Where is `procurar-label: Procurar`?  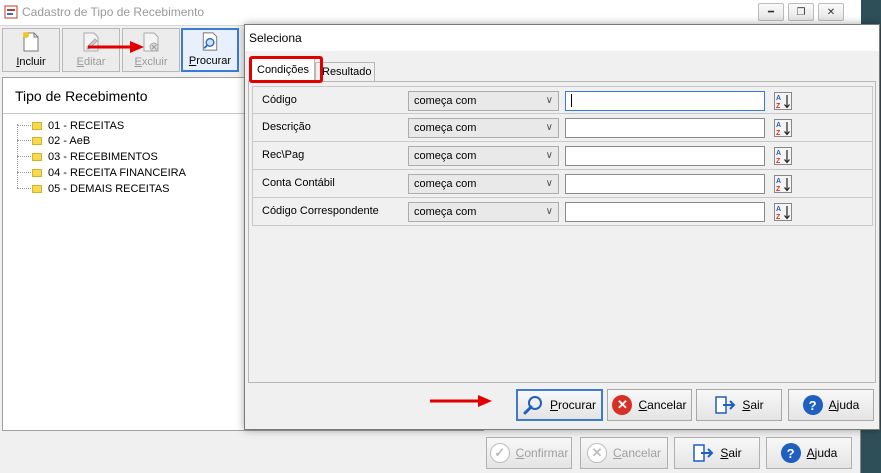 procurar-label: Procurar is located at coordinates (573, 405).